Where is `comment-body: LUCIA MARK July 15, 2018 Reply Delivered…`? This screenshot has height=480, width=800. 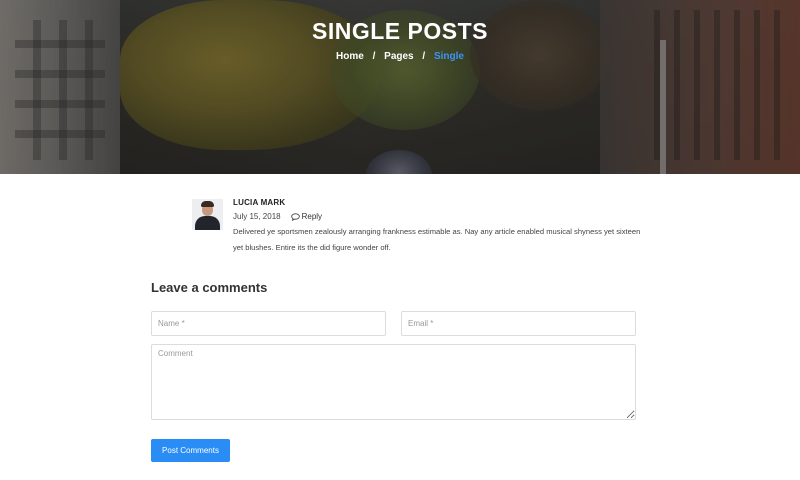 comment-body: LUCIA MARK July 15, 2018 Reply Delivered… is located at coordinates (438, 227).